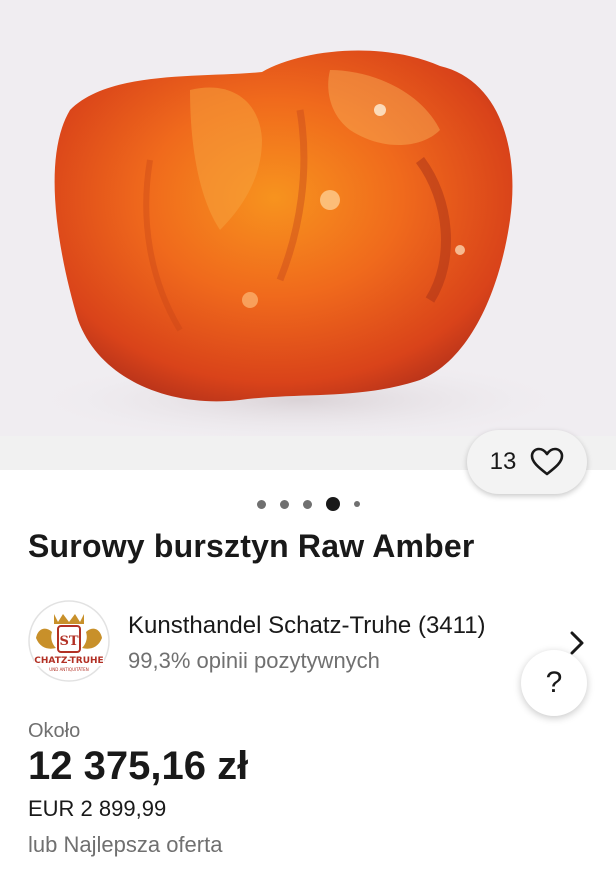 This screenshot has height=880, width=616. Describe the element at coordinates (251, 546) in the screenshot. I see `listing-title: Surowy bursztyn Raw Amber` at that location.